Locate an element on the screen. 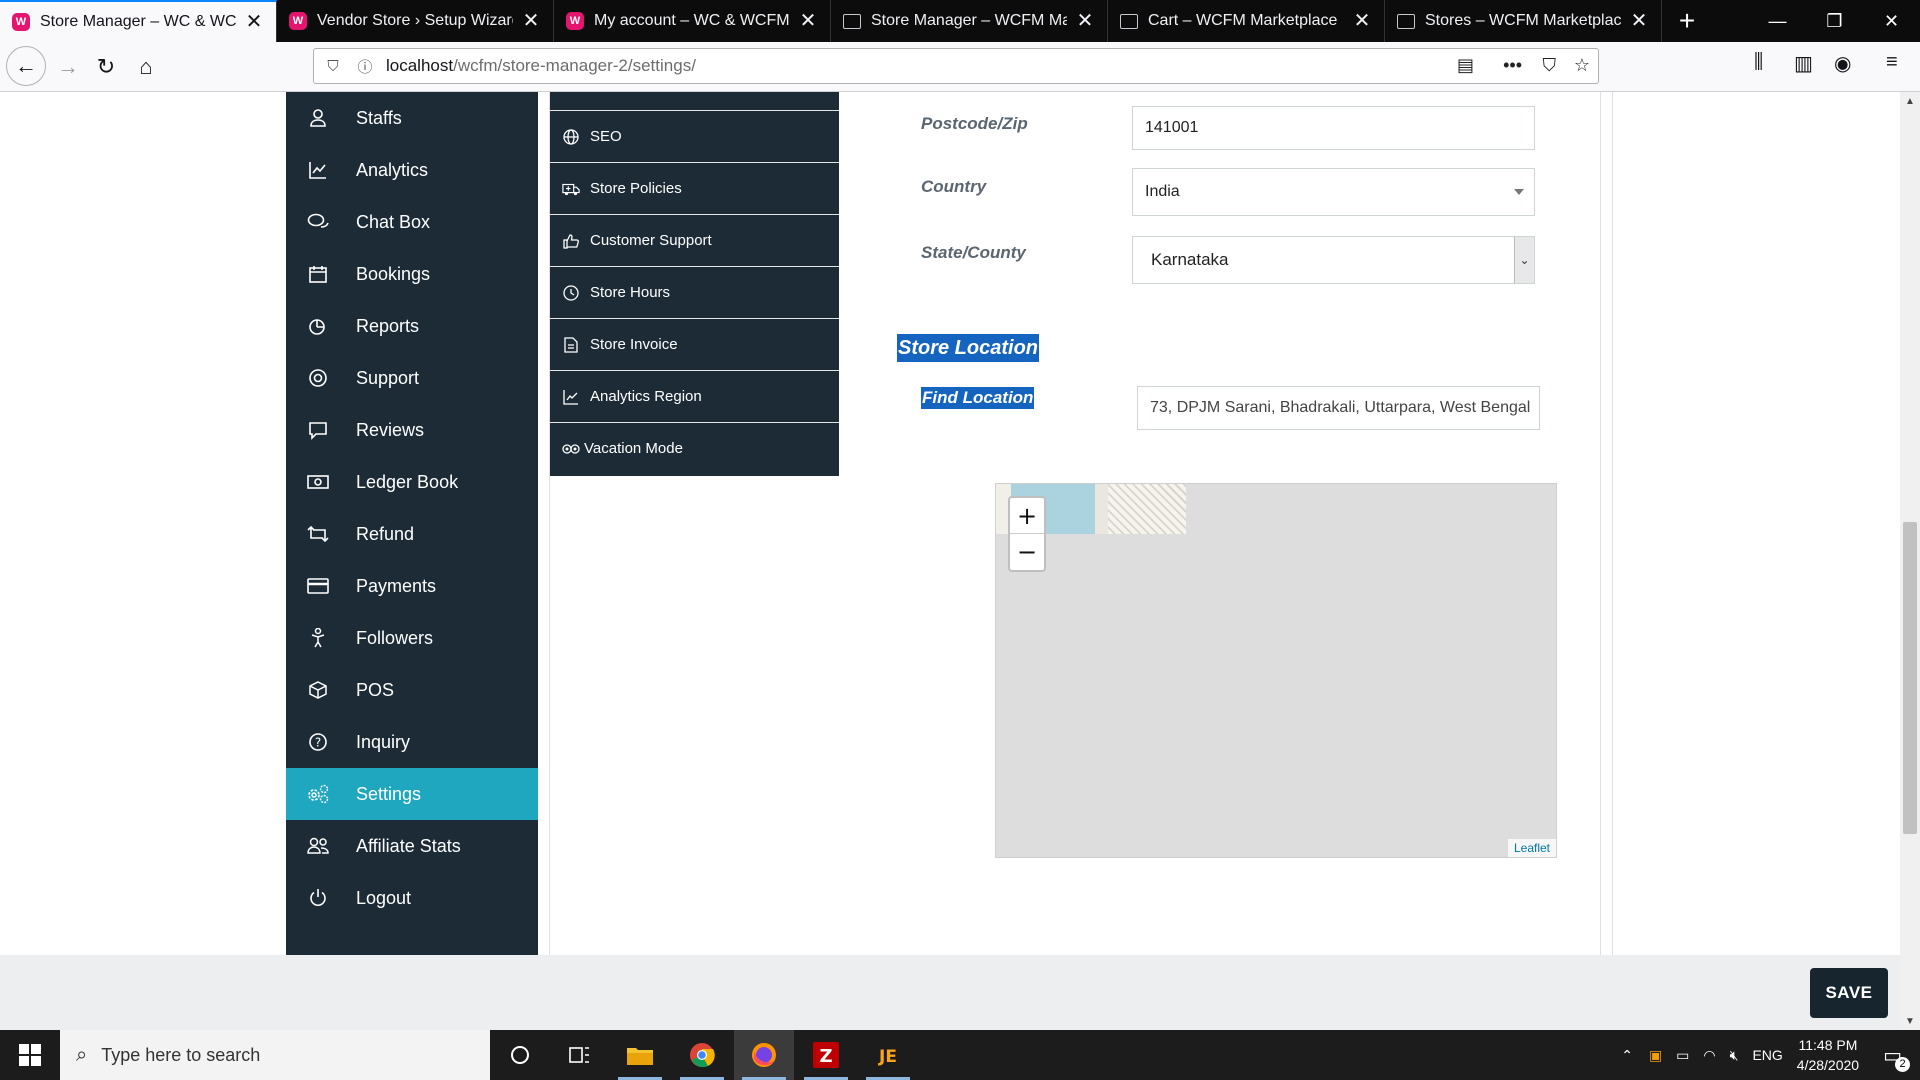 The width and height of the screenshot is (1920, 1080). language-indicator: ENG is located at coordinates (1767, 1055).